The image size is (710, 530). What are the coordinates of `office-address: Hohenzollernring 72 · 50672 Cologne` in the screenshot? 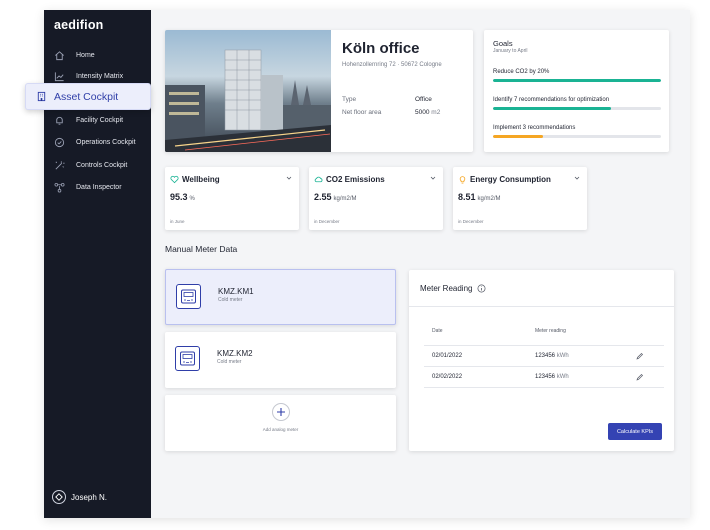 It's located at (392, 65).